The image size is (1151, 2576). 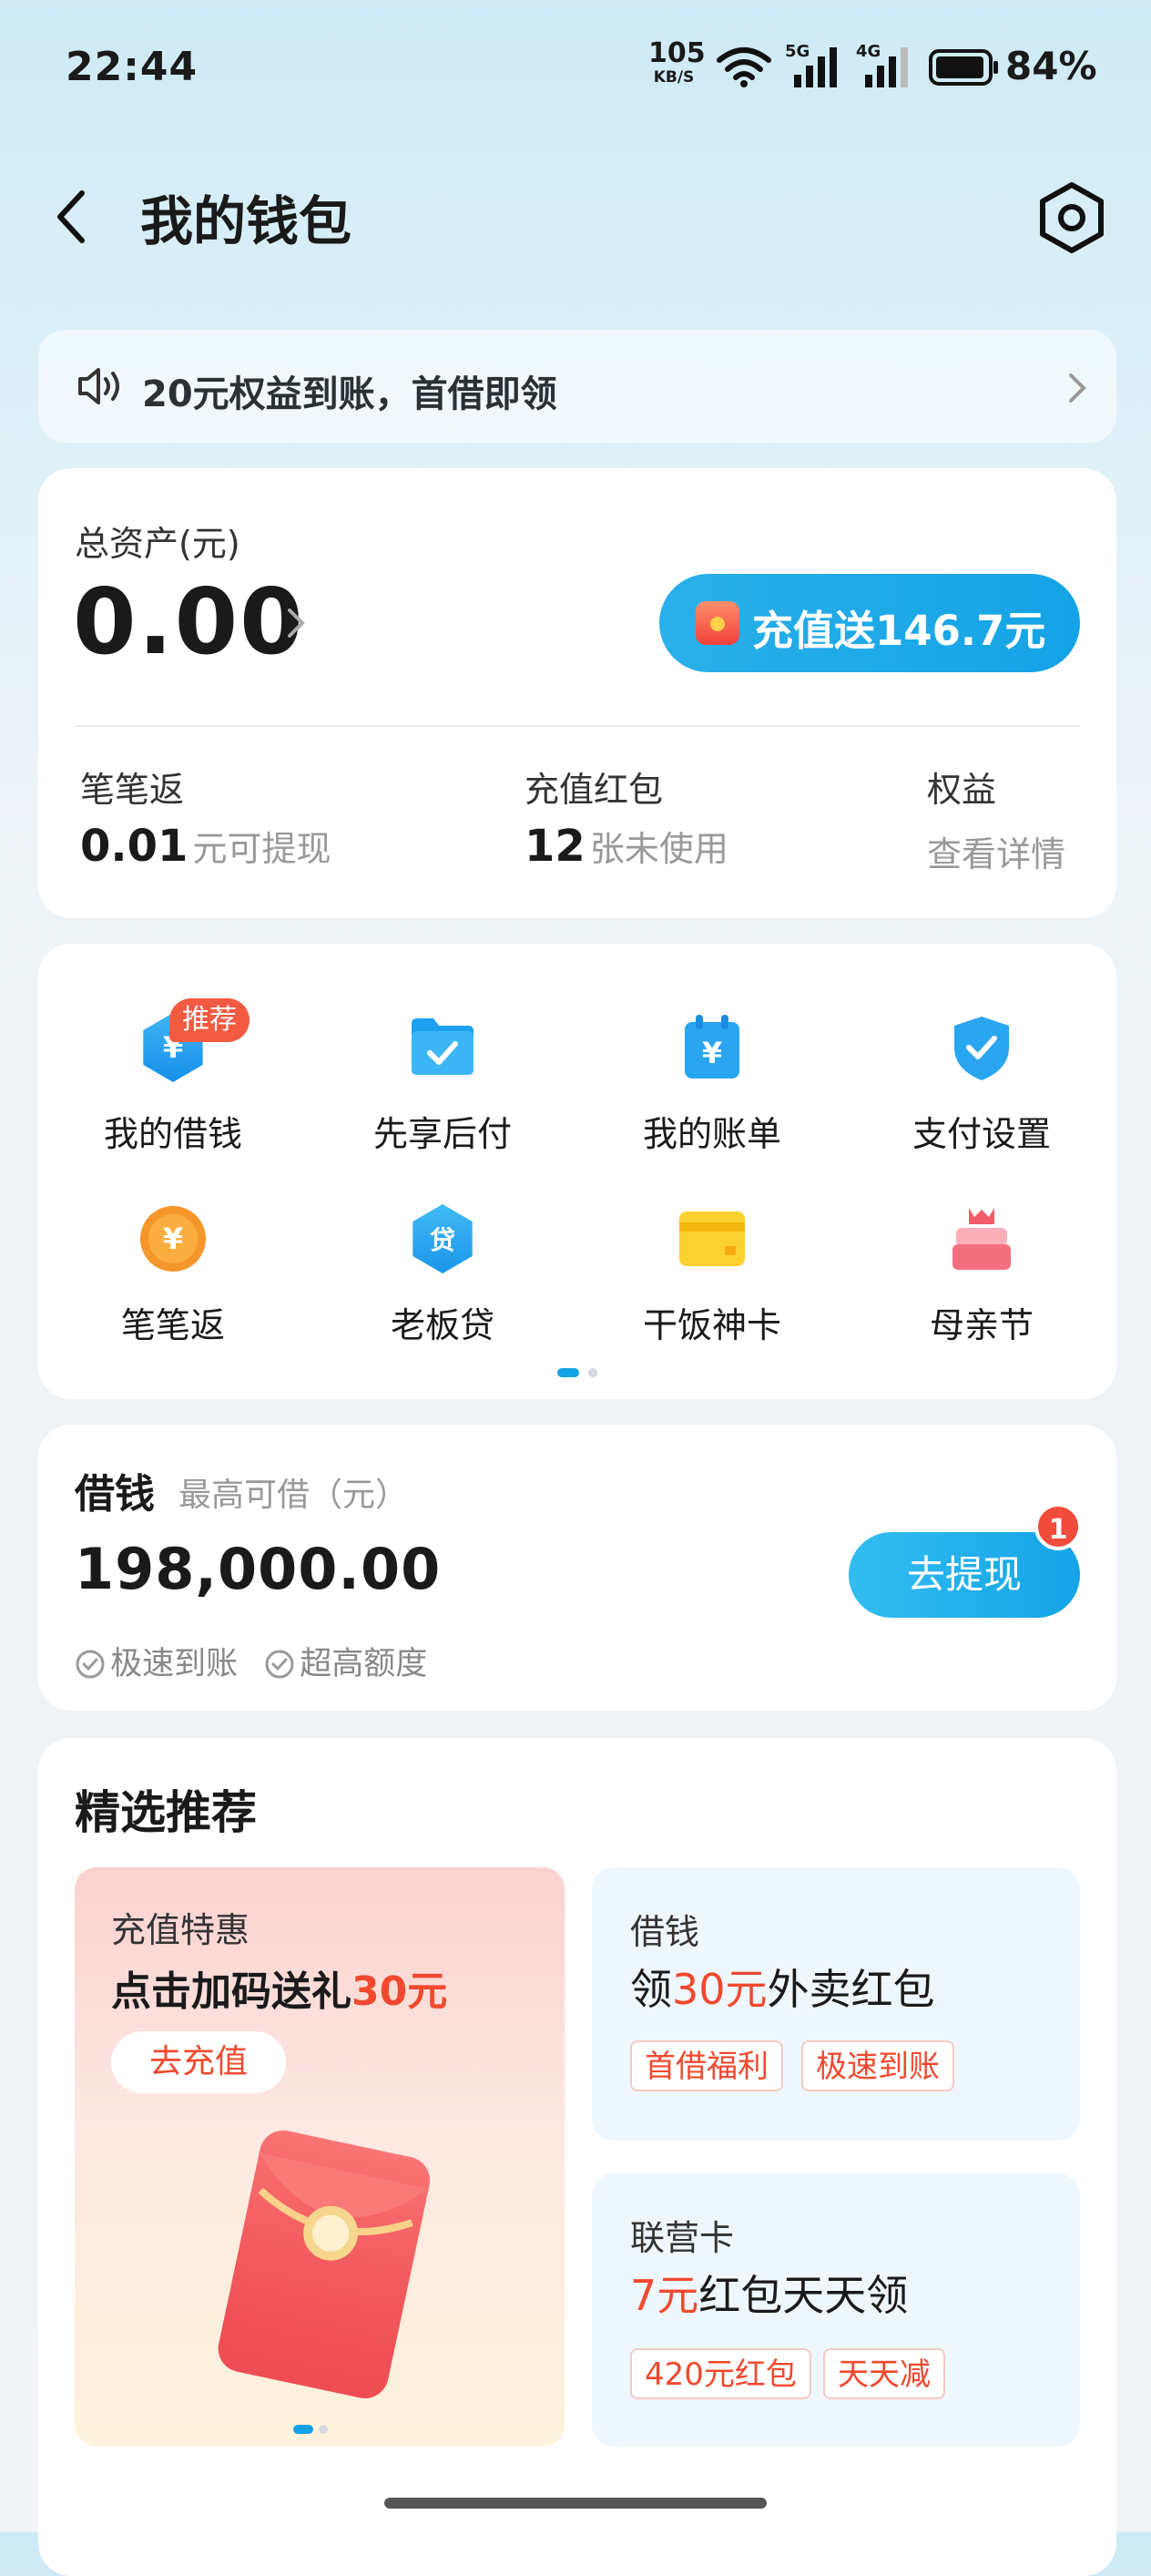 I want to click on feature-boss-loan: 贷 老板贷, so click(x=442, y=1286).